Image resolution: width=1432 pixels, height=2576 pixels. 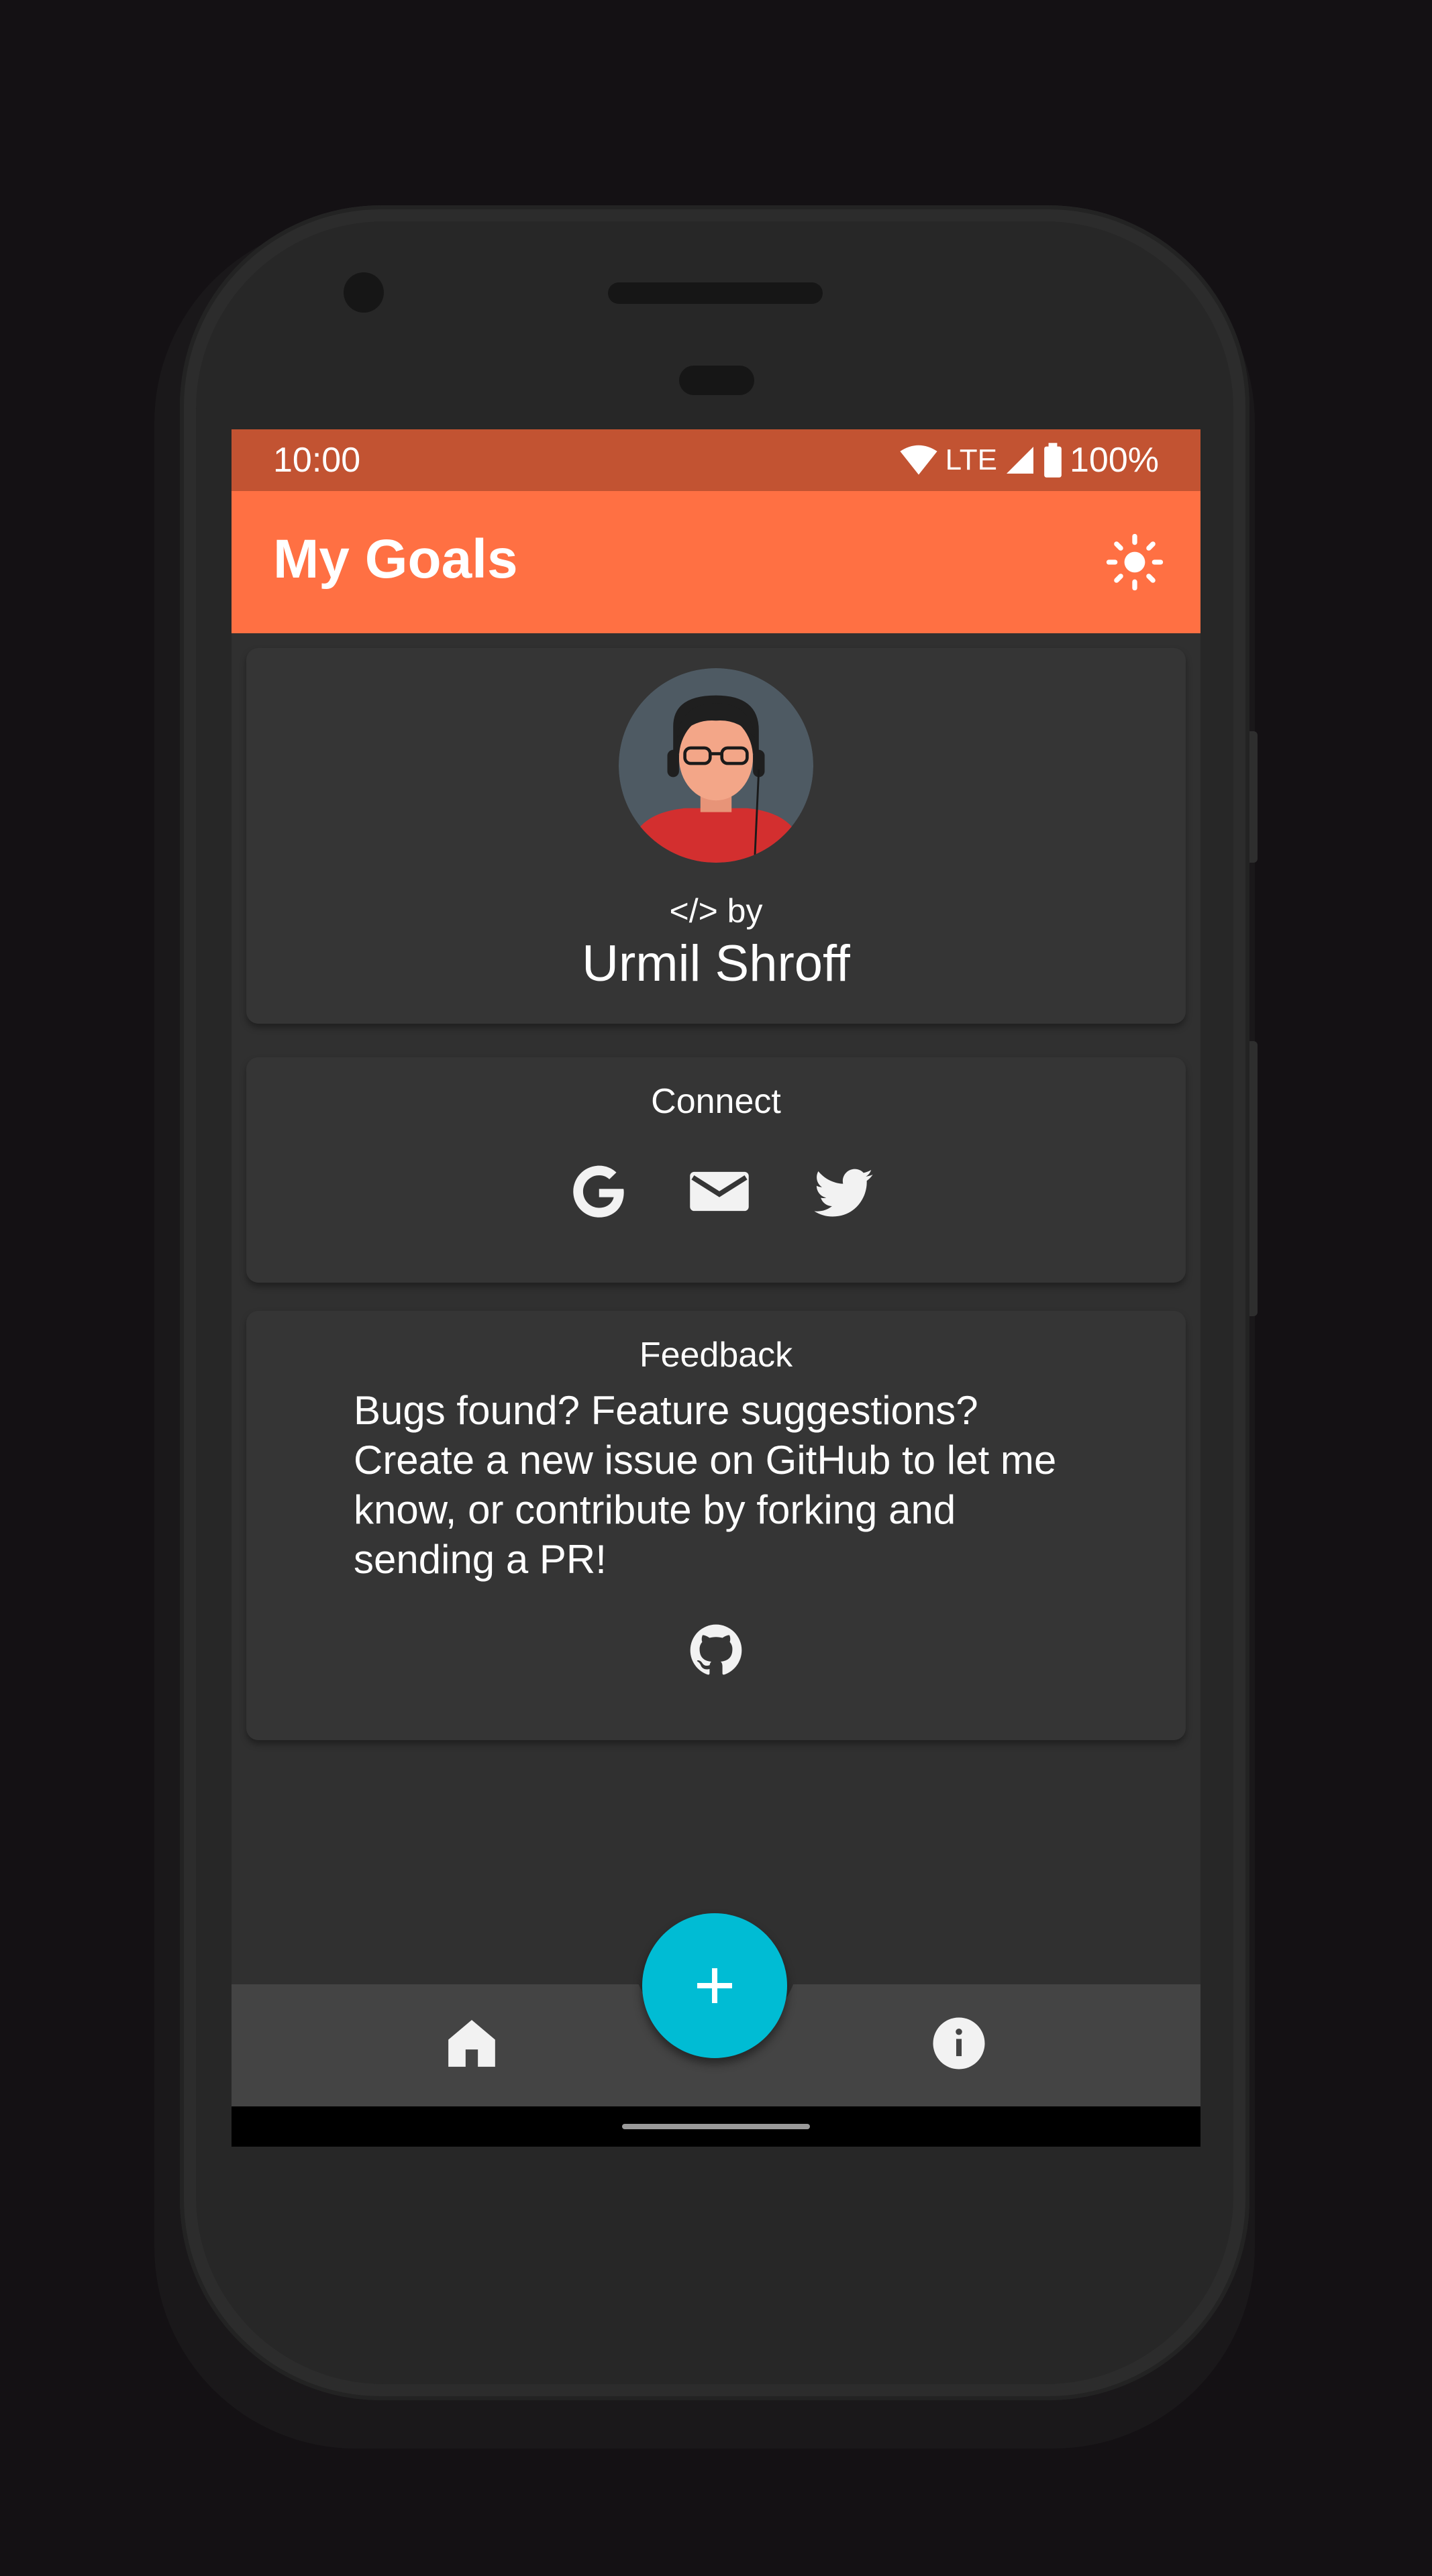 I want to click on sun-icon, so click(x=1134, y=562).